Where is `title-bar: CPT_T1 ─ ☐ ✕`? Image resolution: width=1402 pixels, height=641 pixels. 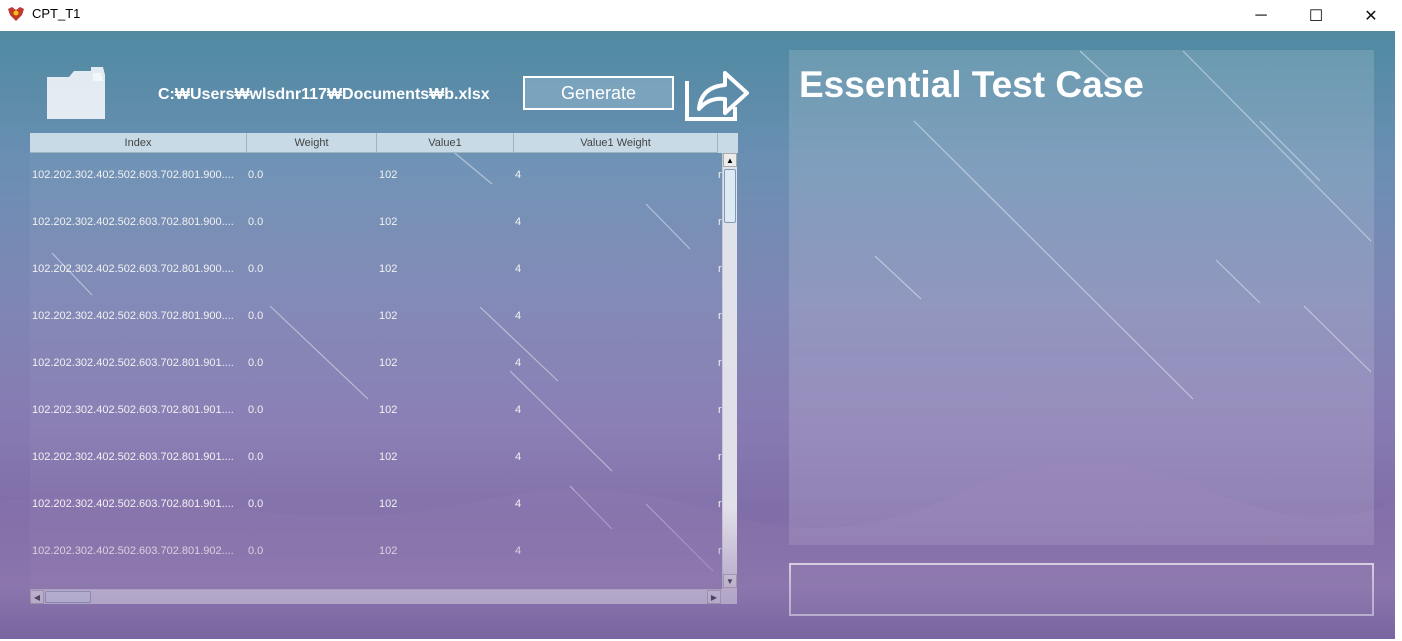
title-bar: CPT_T1 ─ ☐ ✕ is located at coordinates (701, 15).